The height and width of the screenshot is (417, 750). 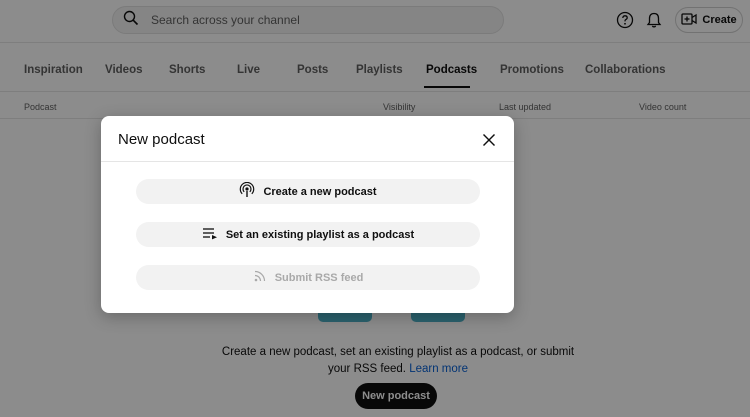 What do you see at coordinates (260, 277) in the screenshot?
I see `rss-feed-icon` at bounding box center [260, 277].